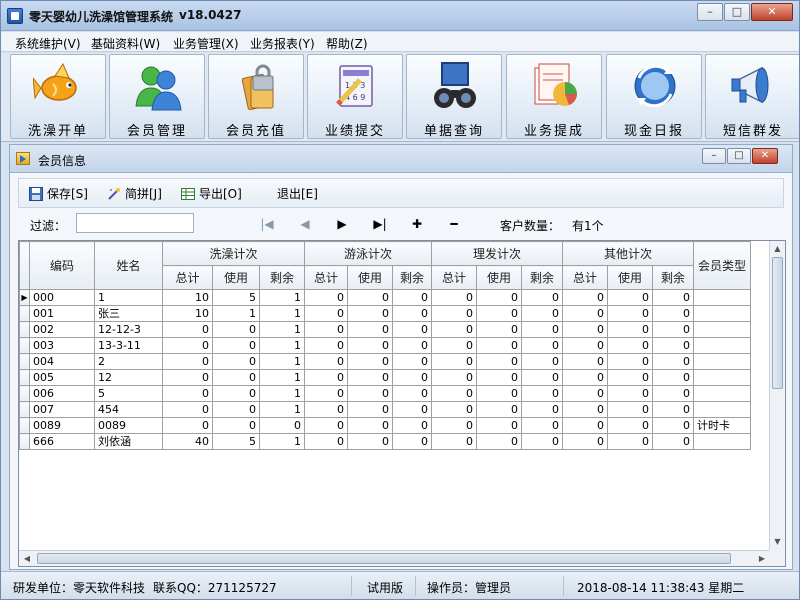  I want to click on scroll-down-icon: ▼, so click(777, 542).